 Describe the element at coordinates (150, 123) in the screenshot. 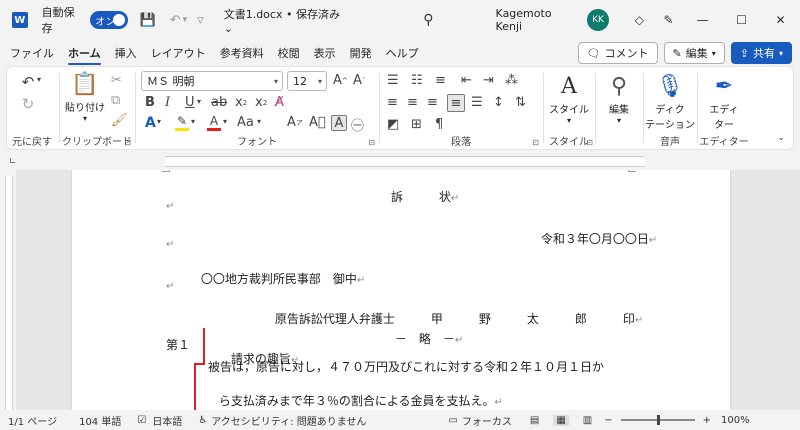

I see `text-effects-icon: A` at that location.